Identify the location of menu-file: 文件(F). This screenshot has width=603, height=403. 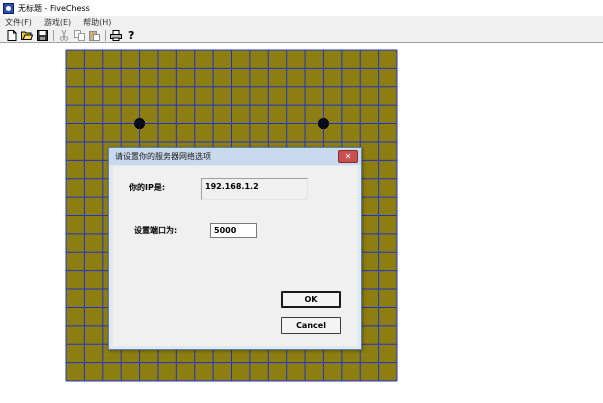
(18, 22).